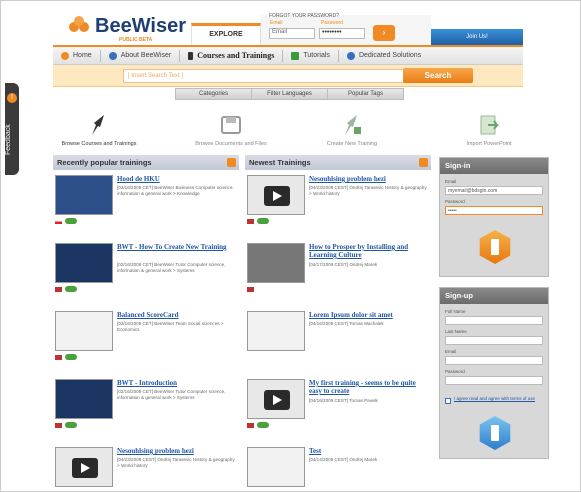 Image resolution: width=581 pixels, height=492 pixels. Describe the element at coordinates (65, 55) in the screenshot. I see `home-icon` at that location.